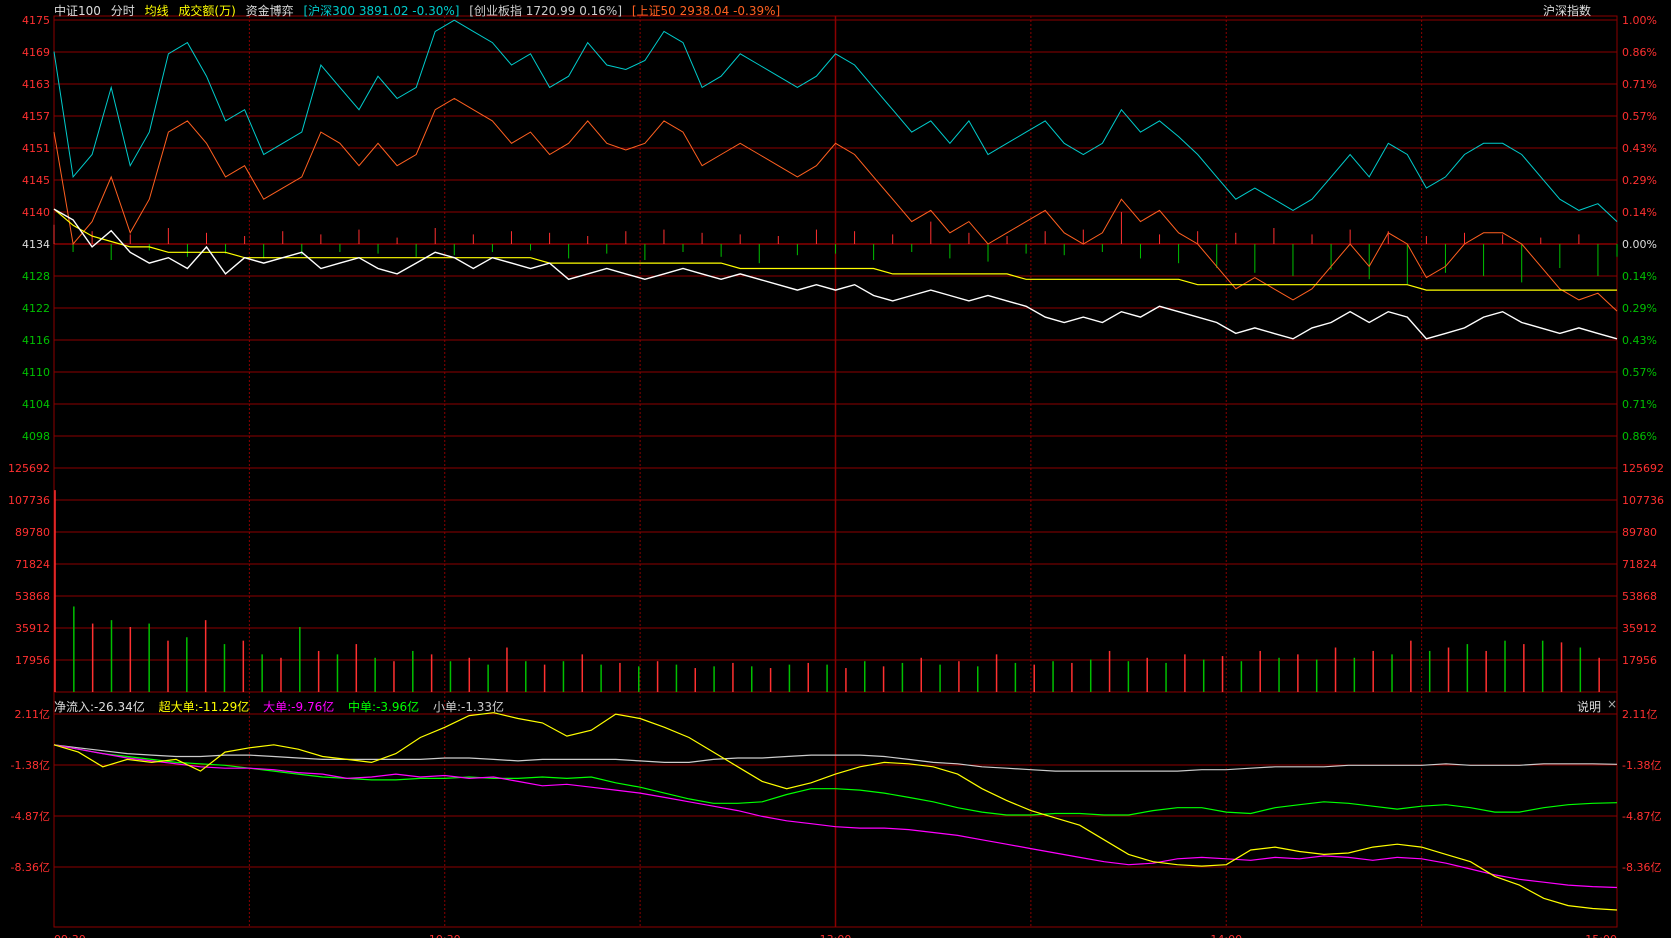 The width and height of the screenshot is (1671, 938). I want to click on index-name: 中证100, so click(77, 11).